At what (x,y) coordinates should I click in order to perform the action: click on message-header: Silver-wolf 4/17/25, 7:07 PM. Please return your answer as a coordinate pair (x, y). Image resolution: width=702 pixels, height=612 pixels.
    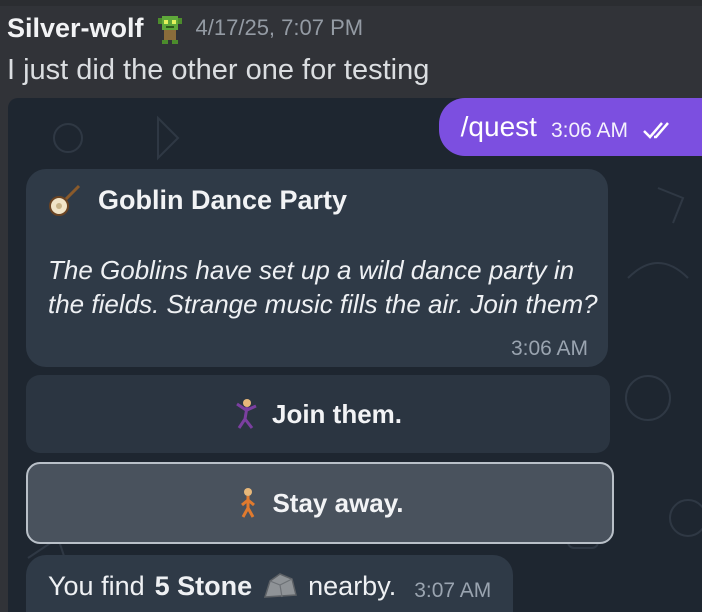
    Looking at the image, I should click on (185, 28).